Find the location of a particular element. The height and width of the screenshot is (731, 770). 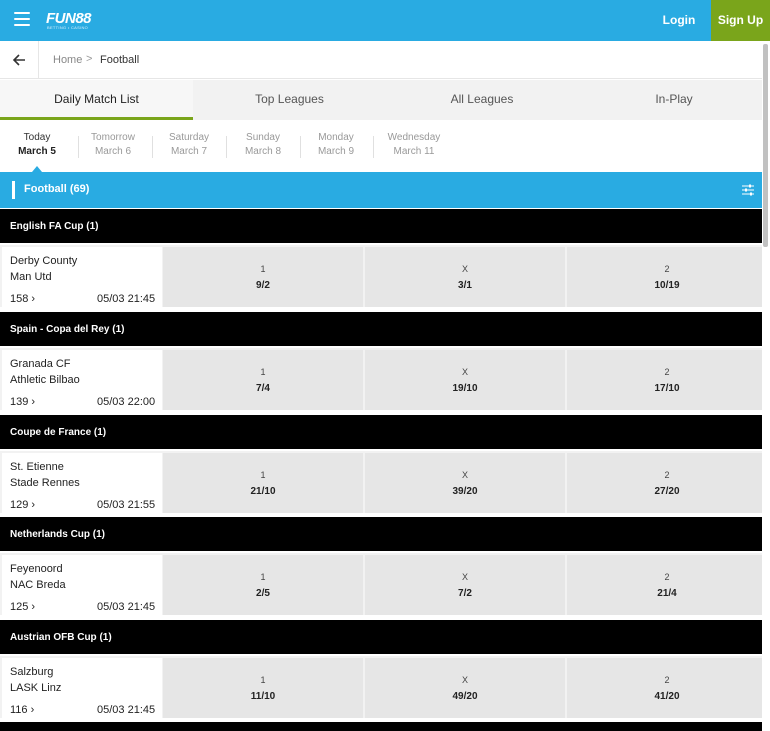

league-header is located at coordinates (385, 726).